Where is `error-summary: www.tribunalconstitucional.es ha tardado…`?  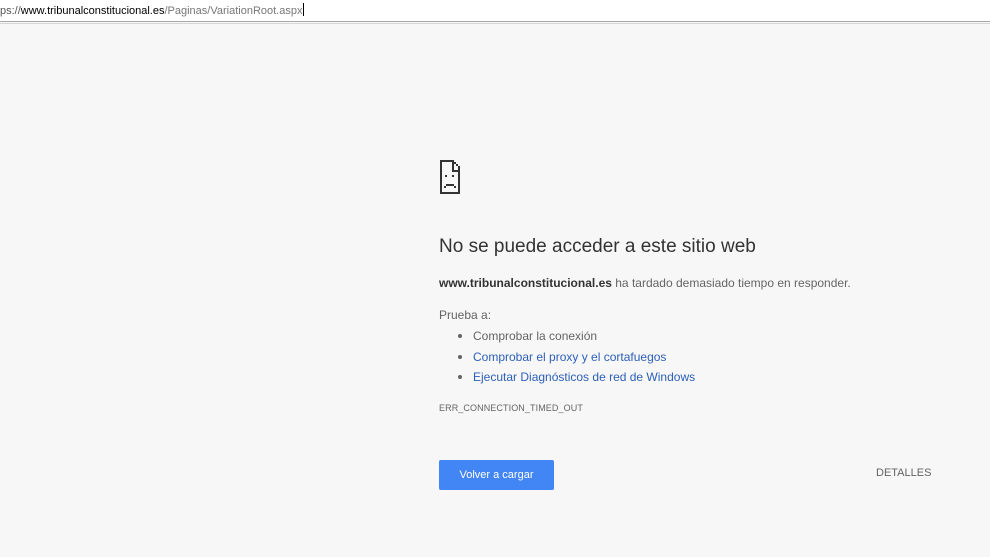
error-summary: www.tribunalconstitucional.es ha tardado… is located at coordinates (645, 283).